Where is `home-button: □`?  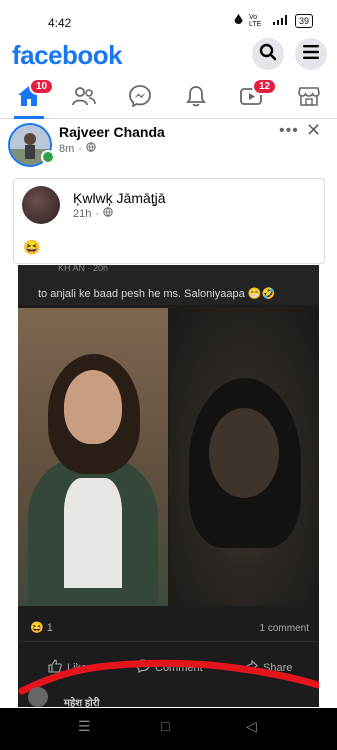
home-button: □ is located at coordinates (165, 726).